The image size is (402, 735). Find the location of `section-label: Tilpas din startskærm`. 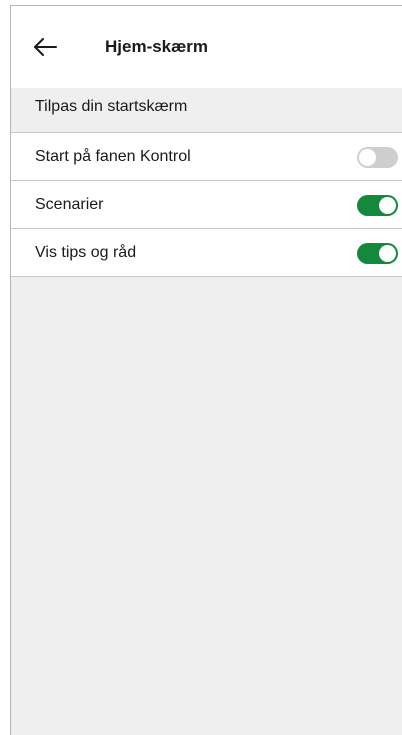

section-label: Tilpas din startskærm is located at coordinates (111, 106).